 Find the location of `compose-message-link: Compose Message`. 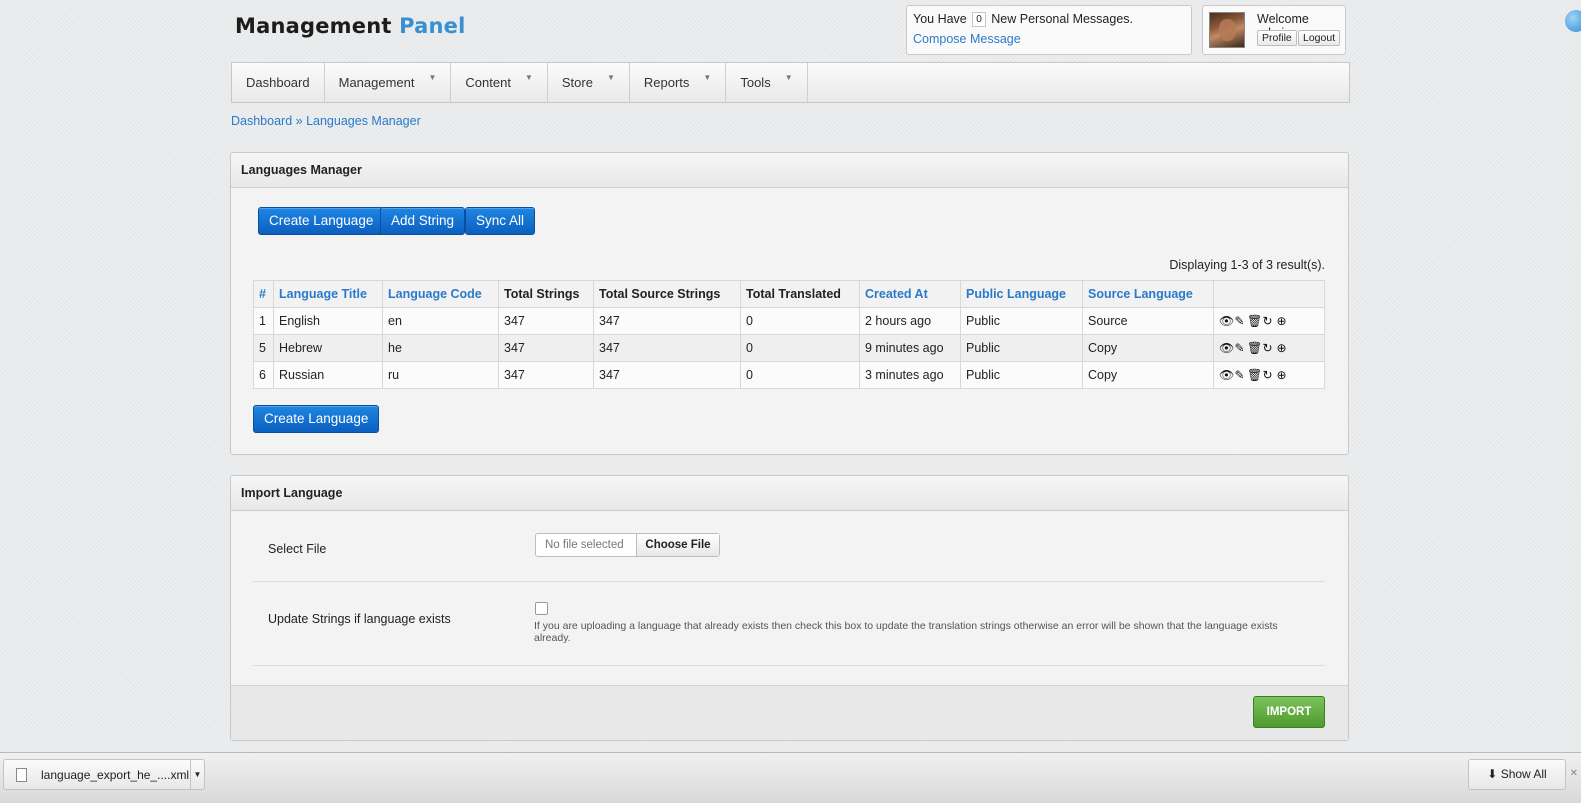

compose-message-link: Compose Message is located at coordinates (1049, 39).